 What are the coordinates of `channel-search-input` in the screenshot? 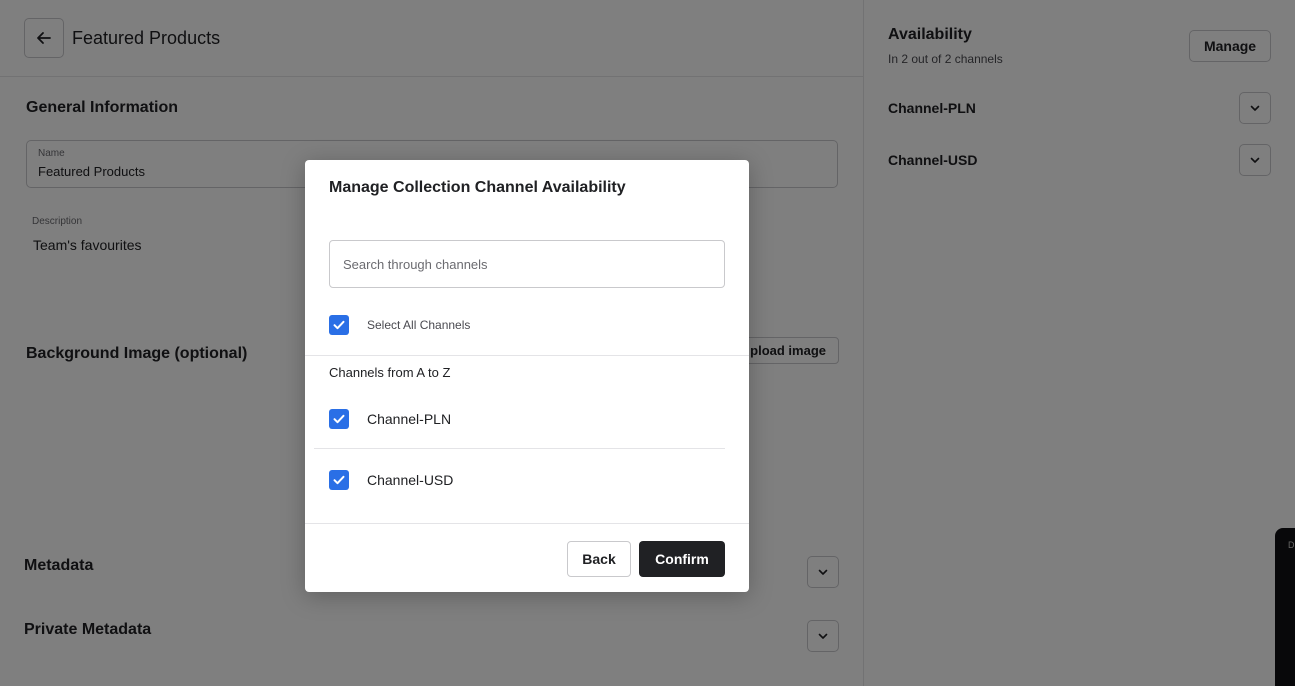 It's located at (527, 264).